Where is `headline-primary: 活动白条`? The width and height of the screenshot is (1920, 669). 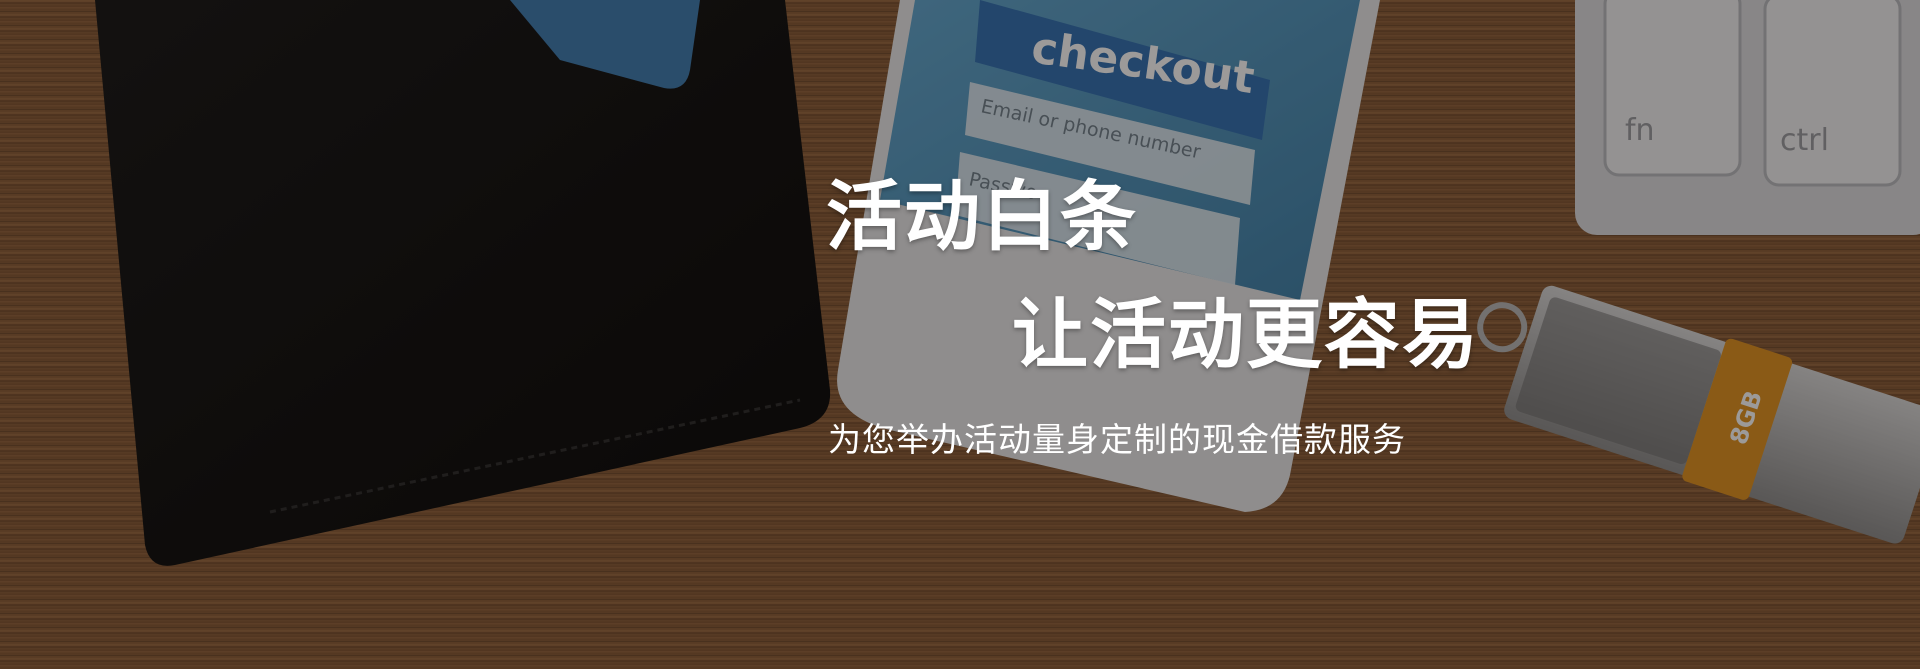
headline-primary: 活动白条 is located at coordinates (982, 216).